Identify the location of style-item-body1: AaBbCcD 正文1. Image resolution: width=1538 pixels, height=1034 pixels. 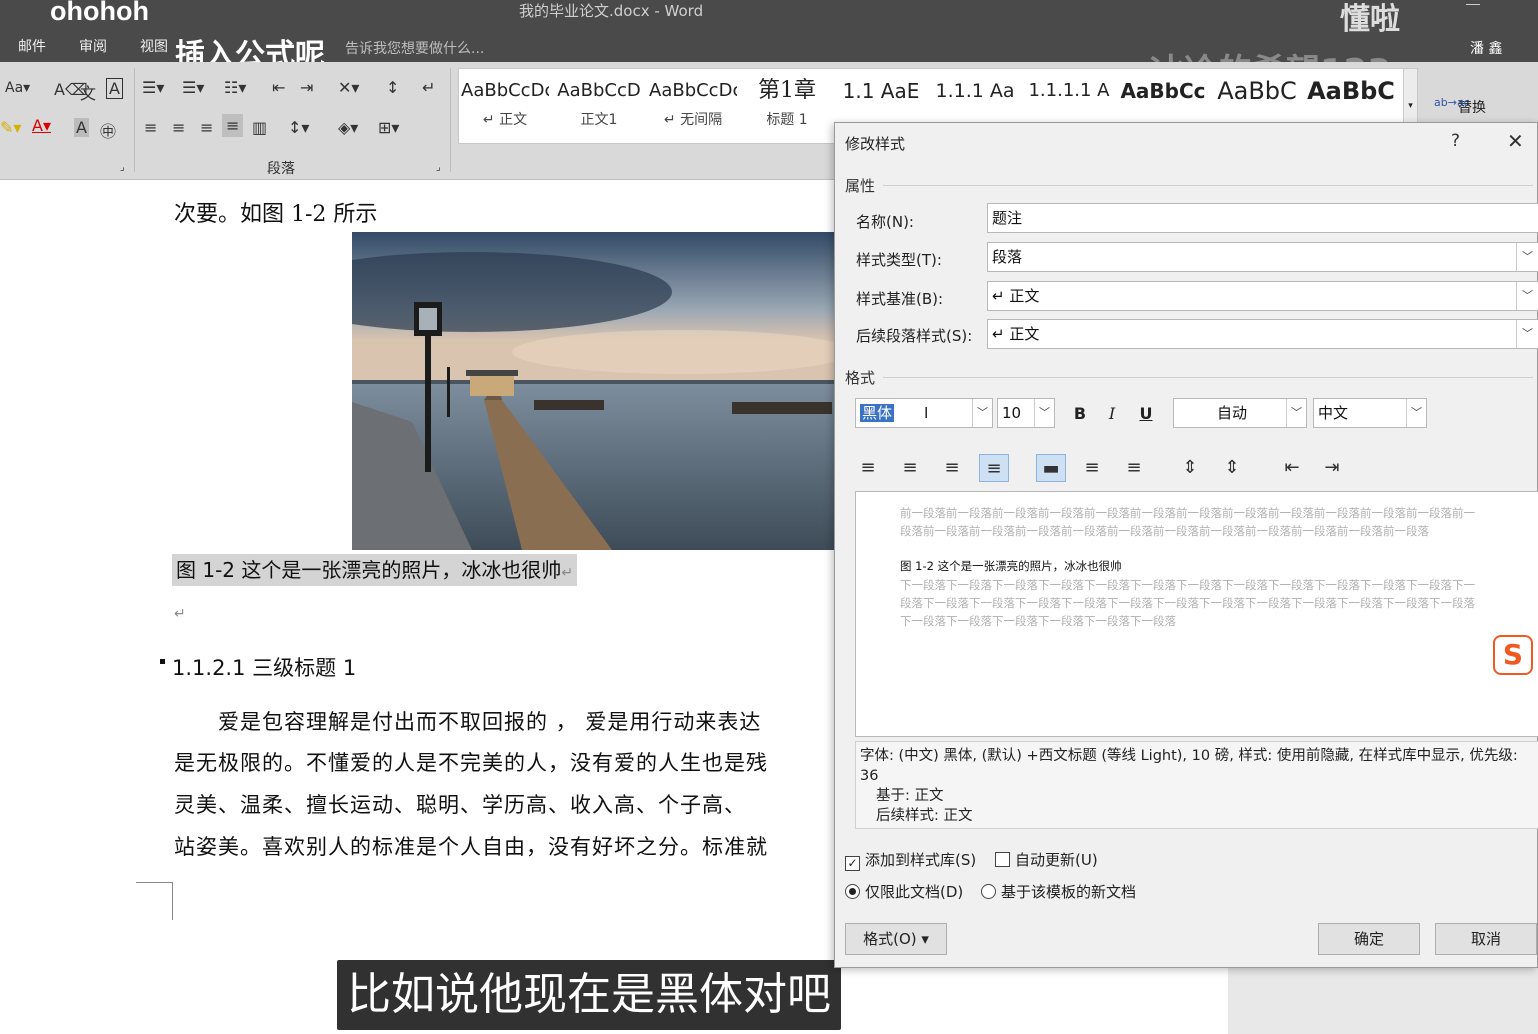
(599, 106).